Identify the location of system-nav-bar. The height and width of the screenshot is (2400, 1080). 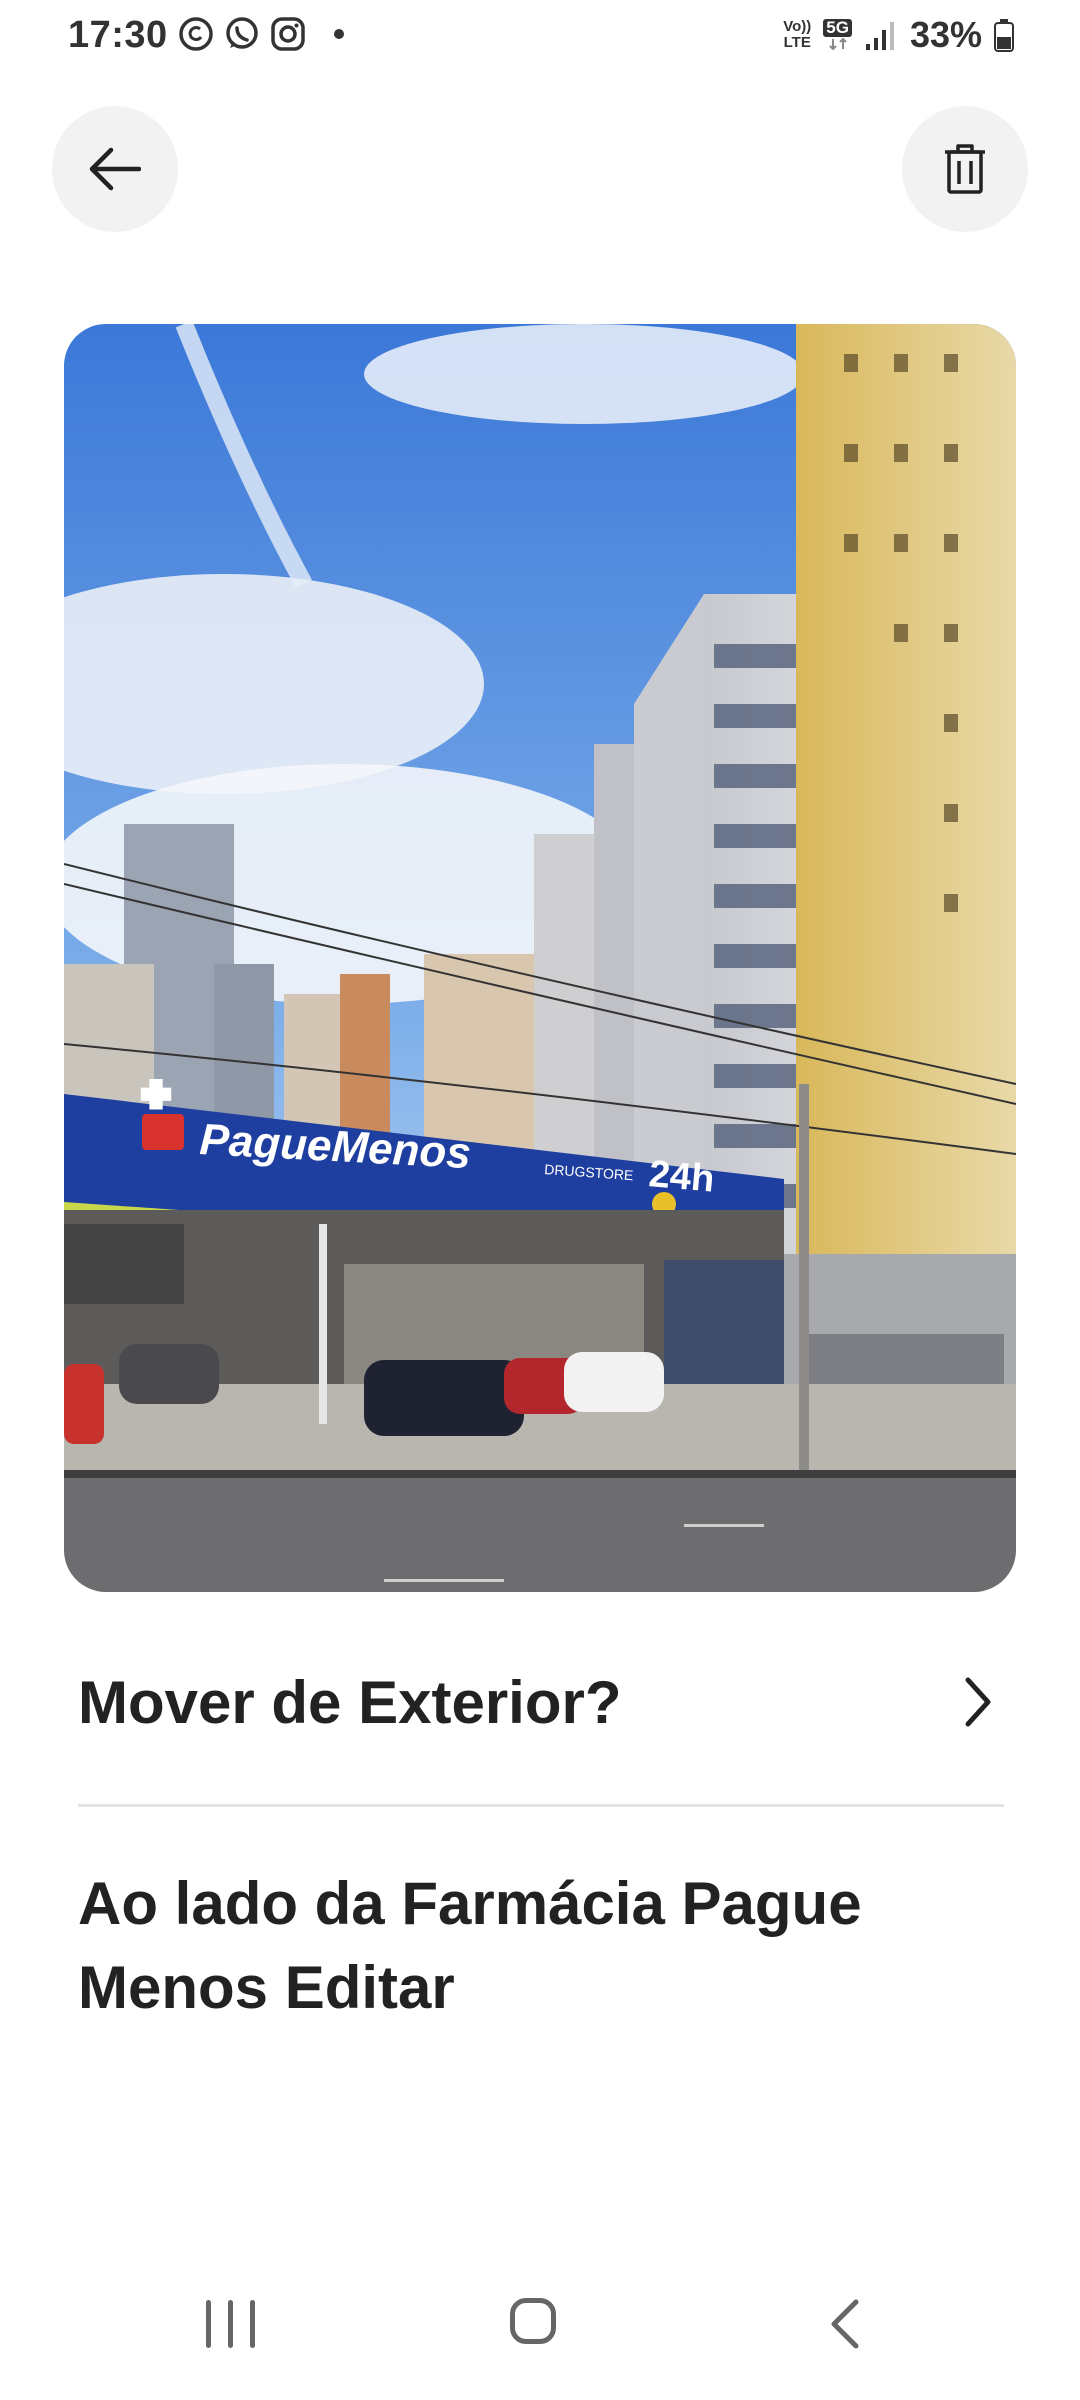
(540, 2330).